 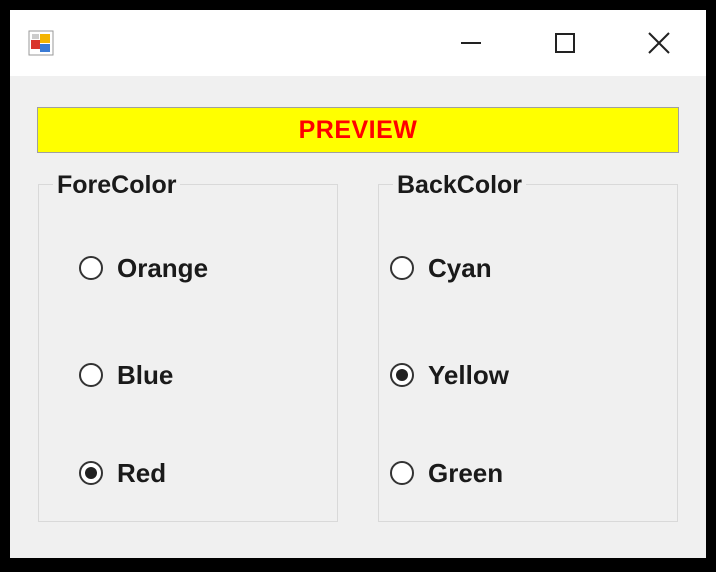 What do you see at coordinates (460, 185) in the screenshot?
I see `backcolor-group-title: BackColor` at bounding box center [460, 185].